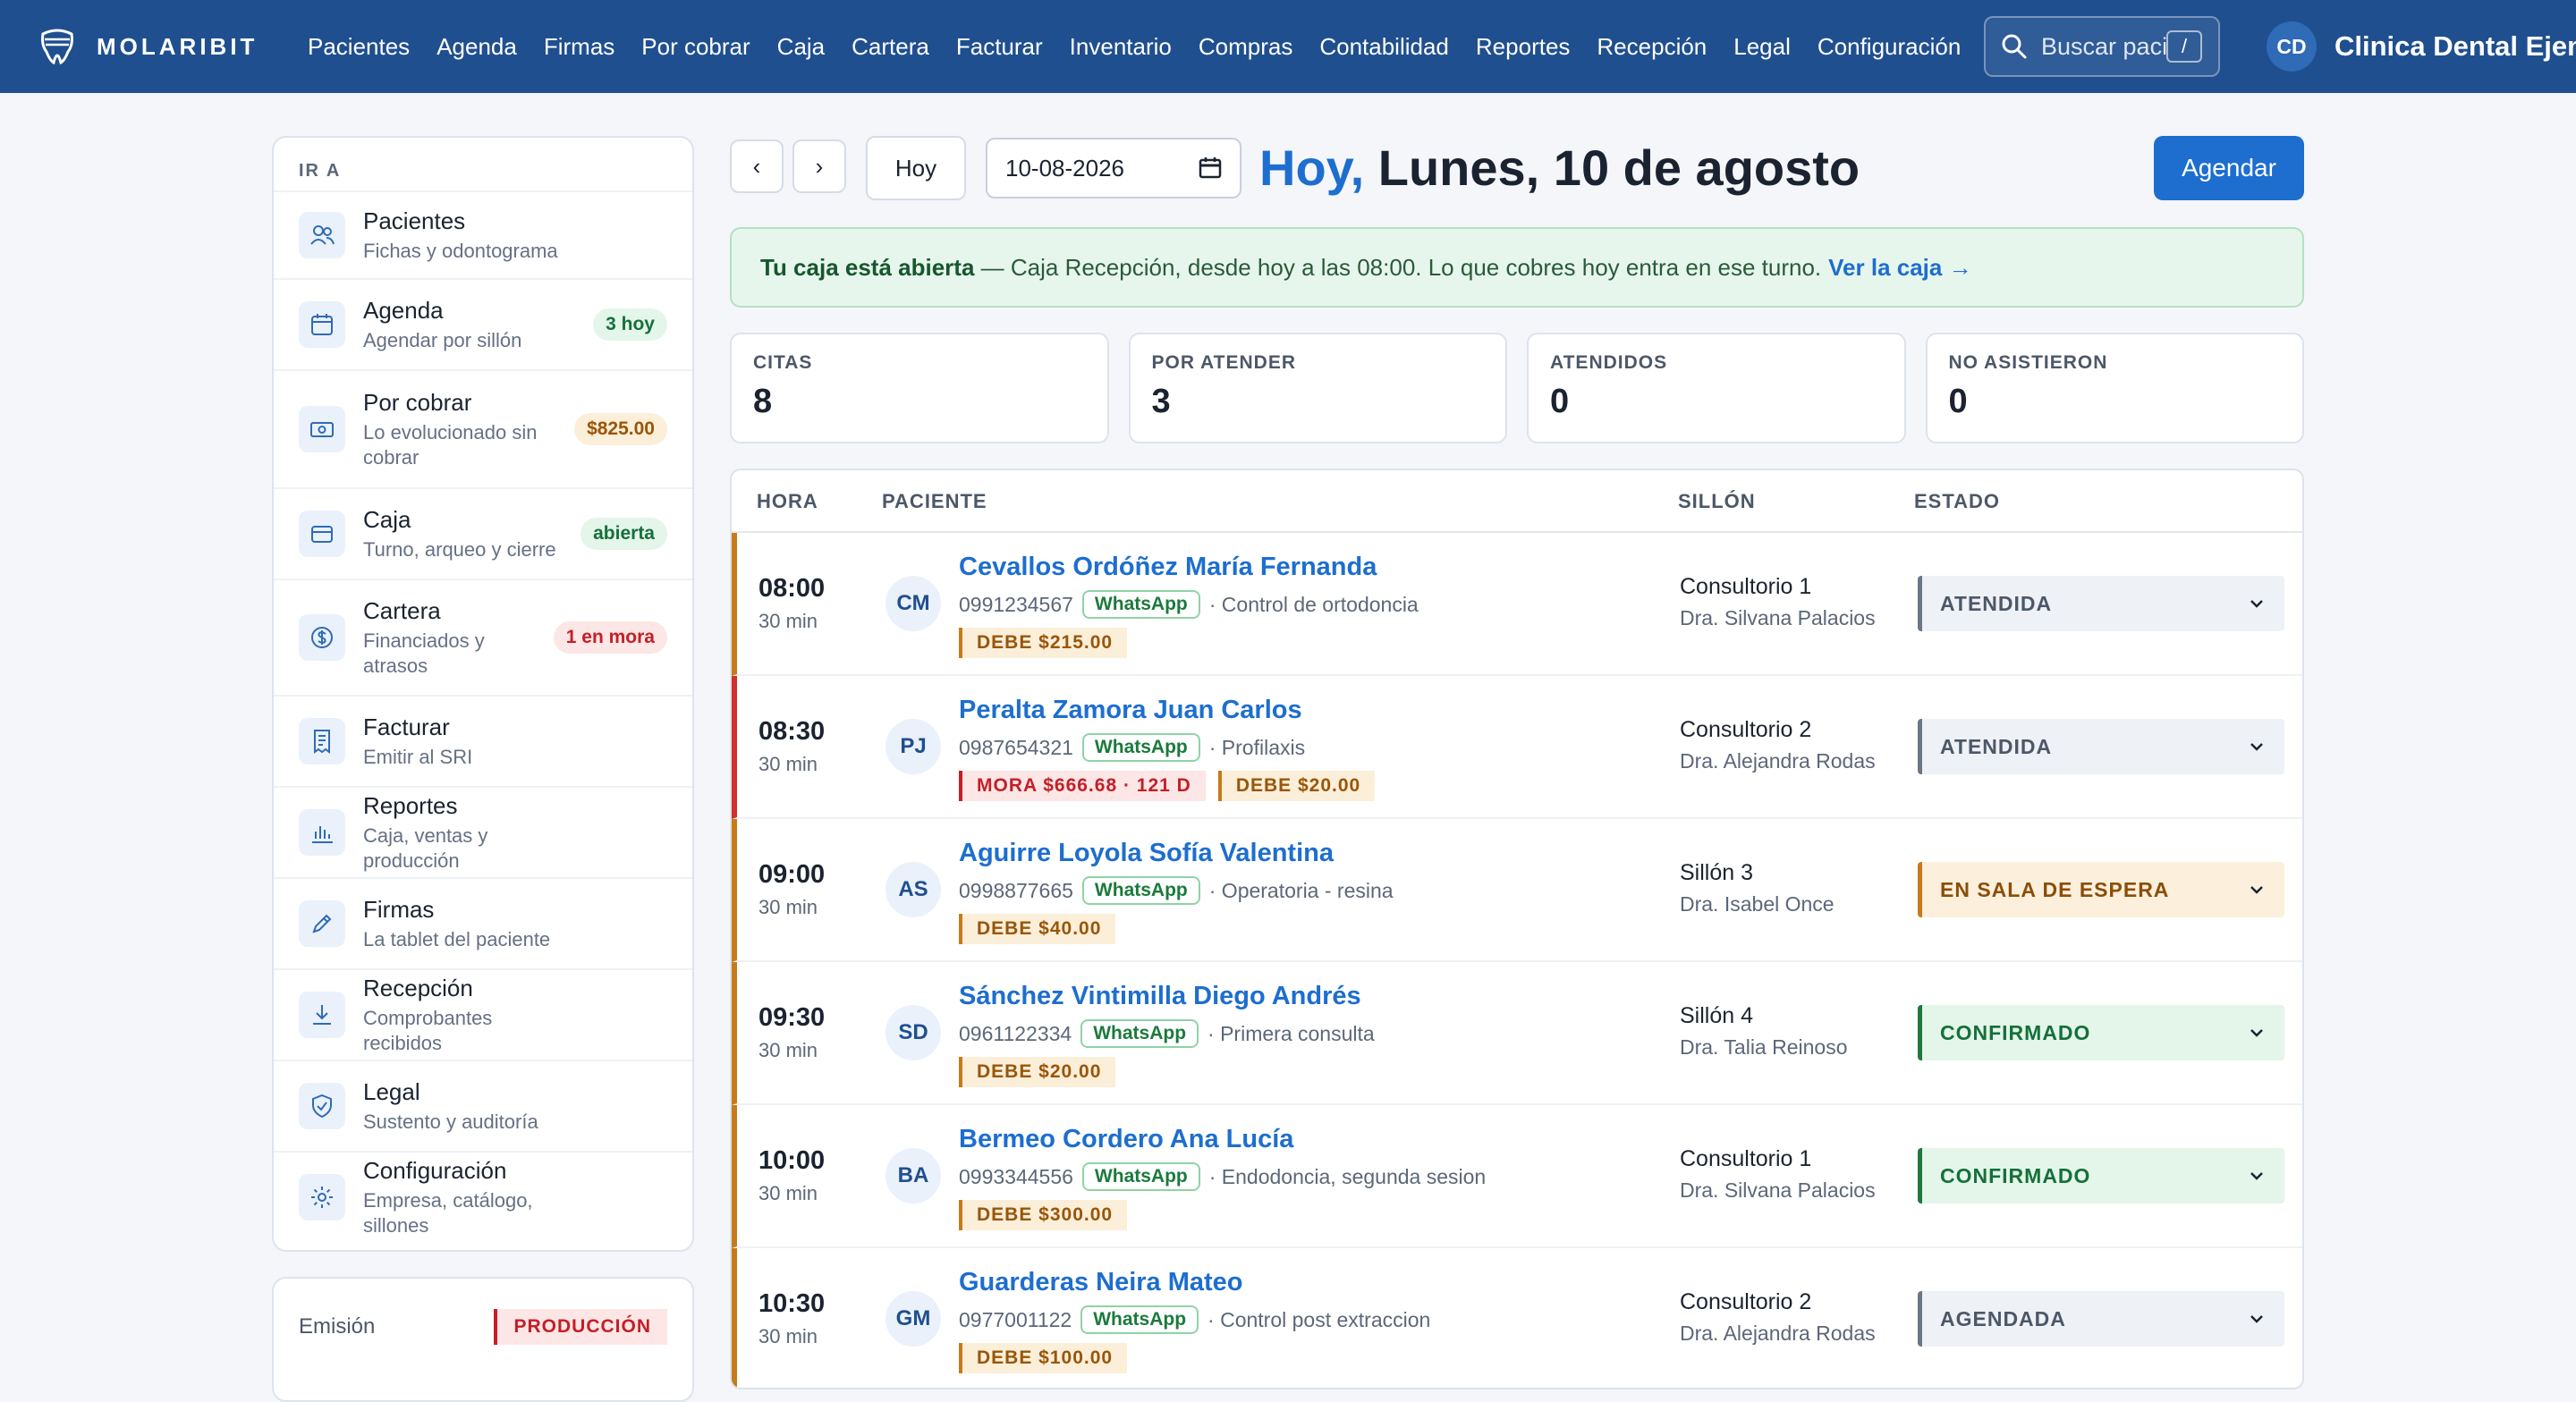 The height and width of the screenshot is (1402, 2576). Describe the element at coordinates (177, 46) in the screenshot. I see `brand-name: MOLARIBIT` at that location.